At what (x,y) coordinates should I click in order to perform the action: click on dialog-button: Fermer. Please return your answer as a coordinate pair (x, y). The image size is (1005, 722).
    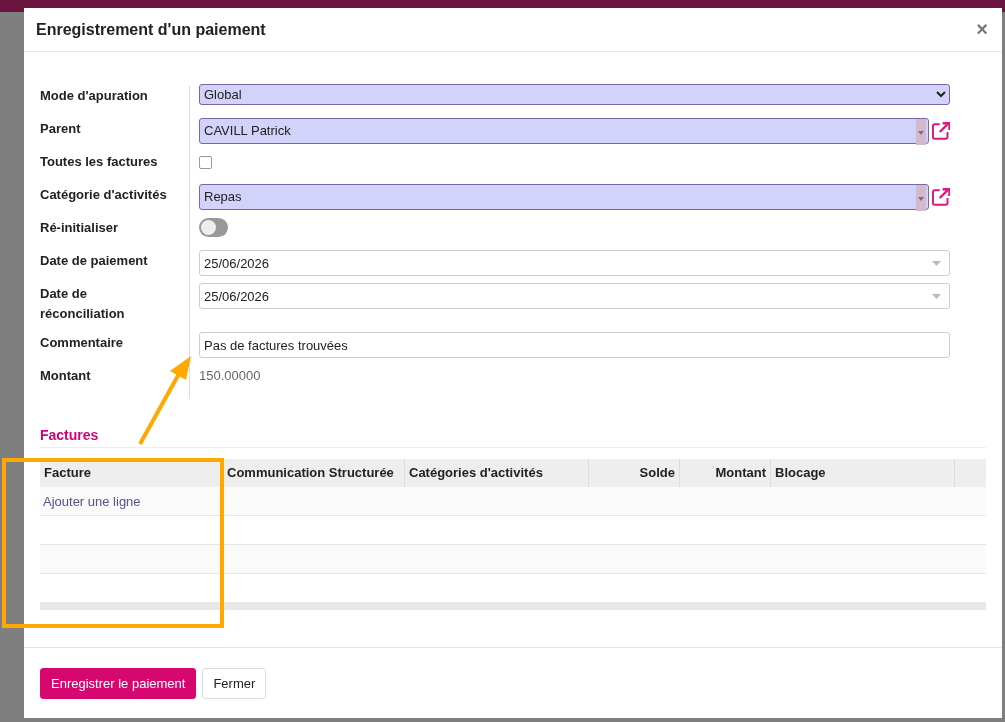
    Looking at the image, I should click on (234, 683).